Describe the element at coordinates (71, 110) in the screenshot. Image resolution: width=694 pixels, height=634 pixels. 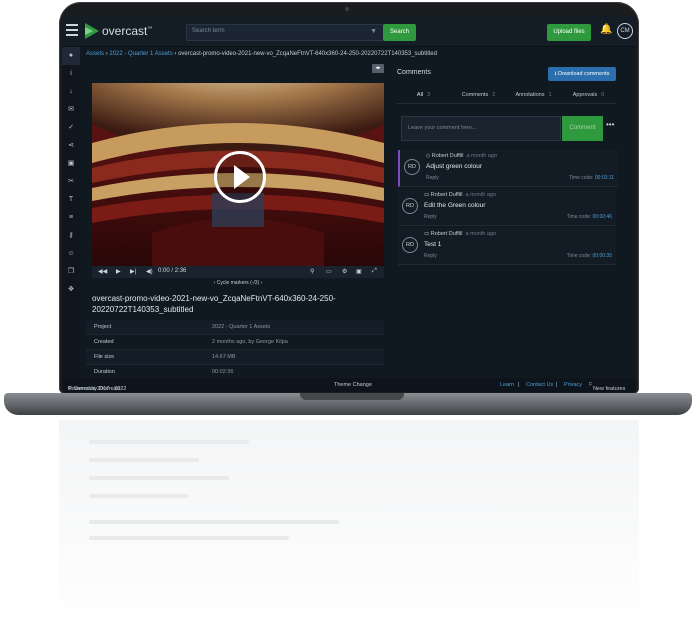
I see `mail-icon: ✉` at that location.